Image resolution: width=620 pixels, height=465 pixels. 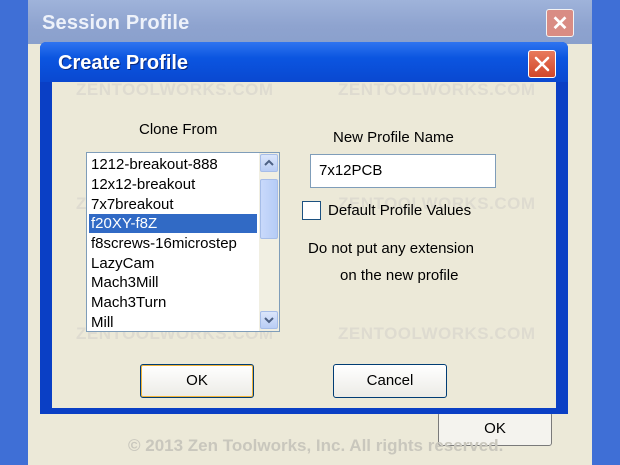 What do you see at coordinates (390, 381) in the screenshot?
I see `cancel-button: Cancel` at bounding box center [390, 381].